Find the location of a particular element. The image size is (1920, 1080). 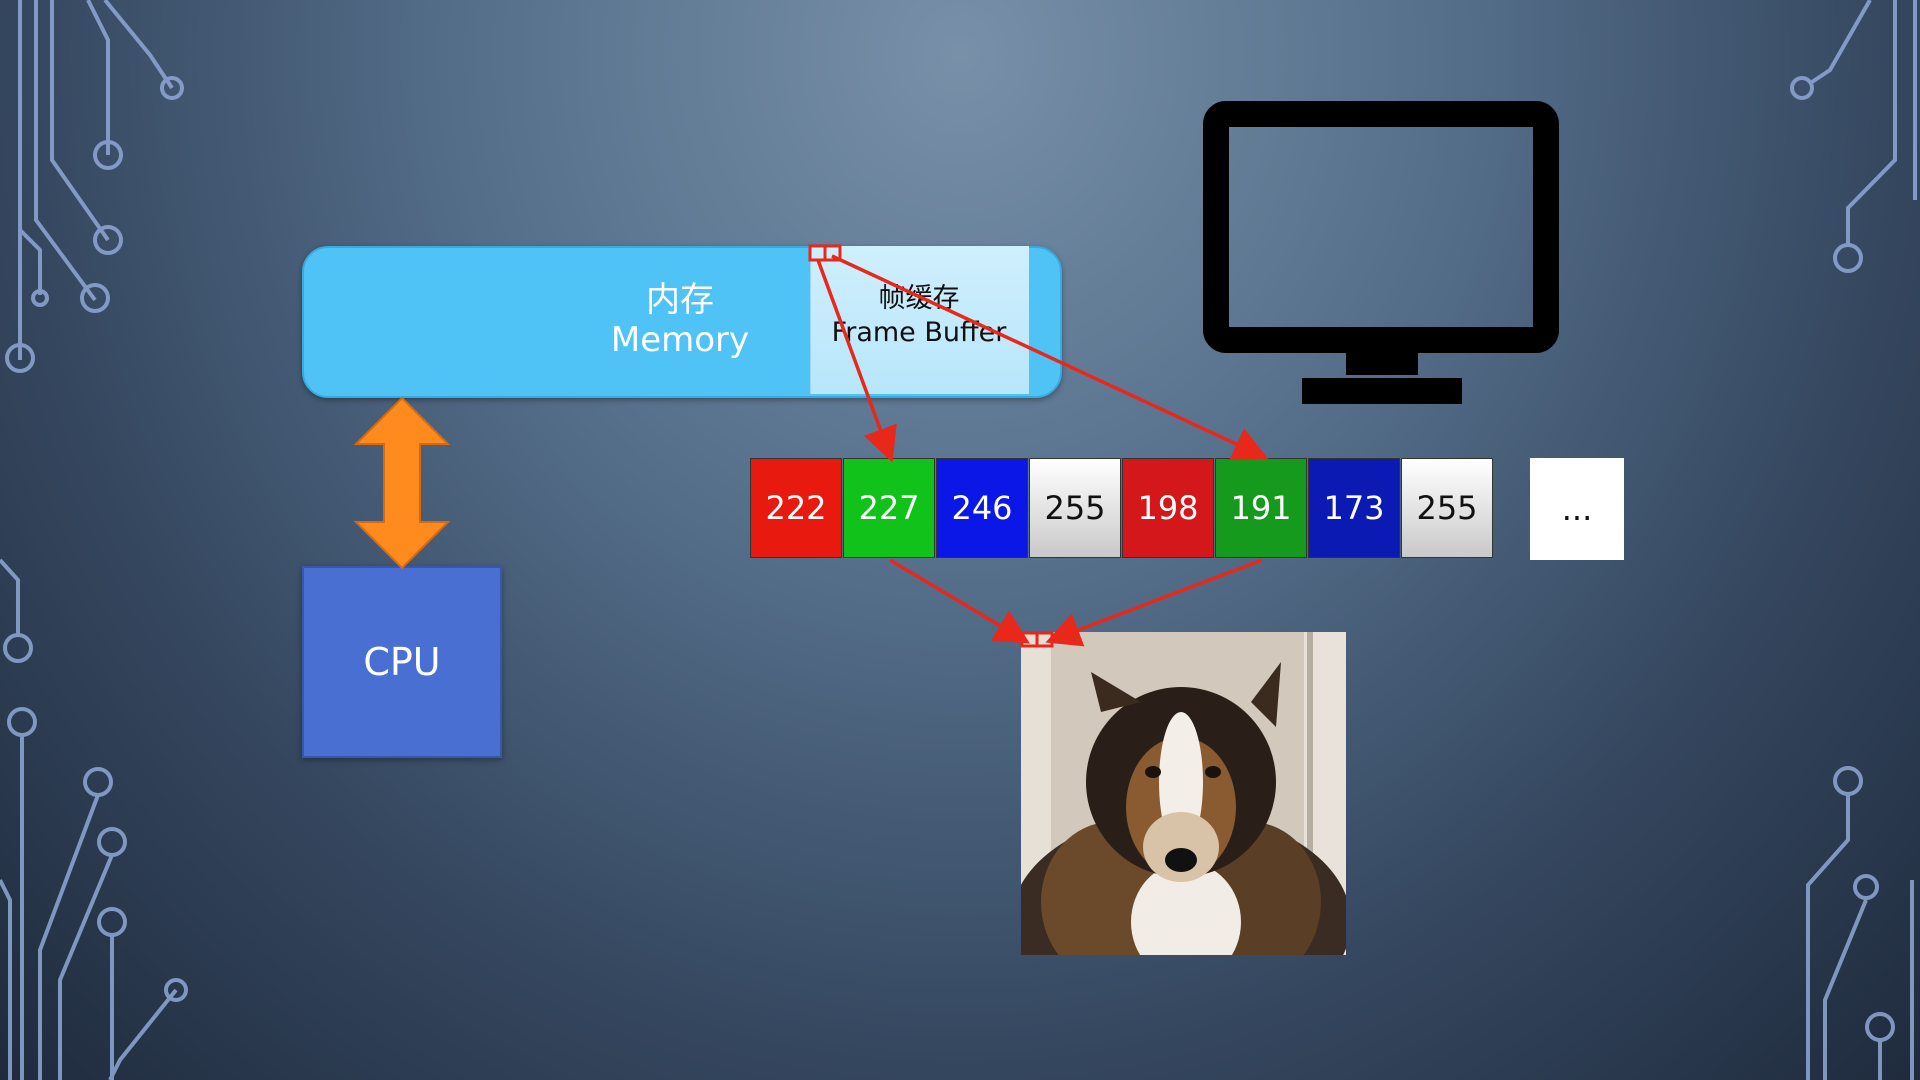

pixel-cell: 198 is located at coordinates (1168, 508).